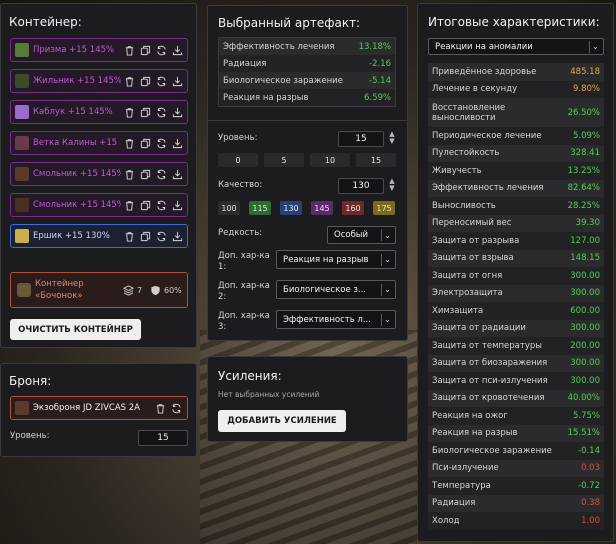  I want to click on extra-stat-label-line2: 3:, so click(222, 327).